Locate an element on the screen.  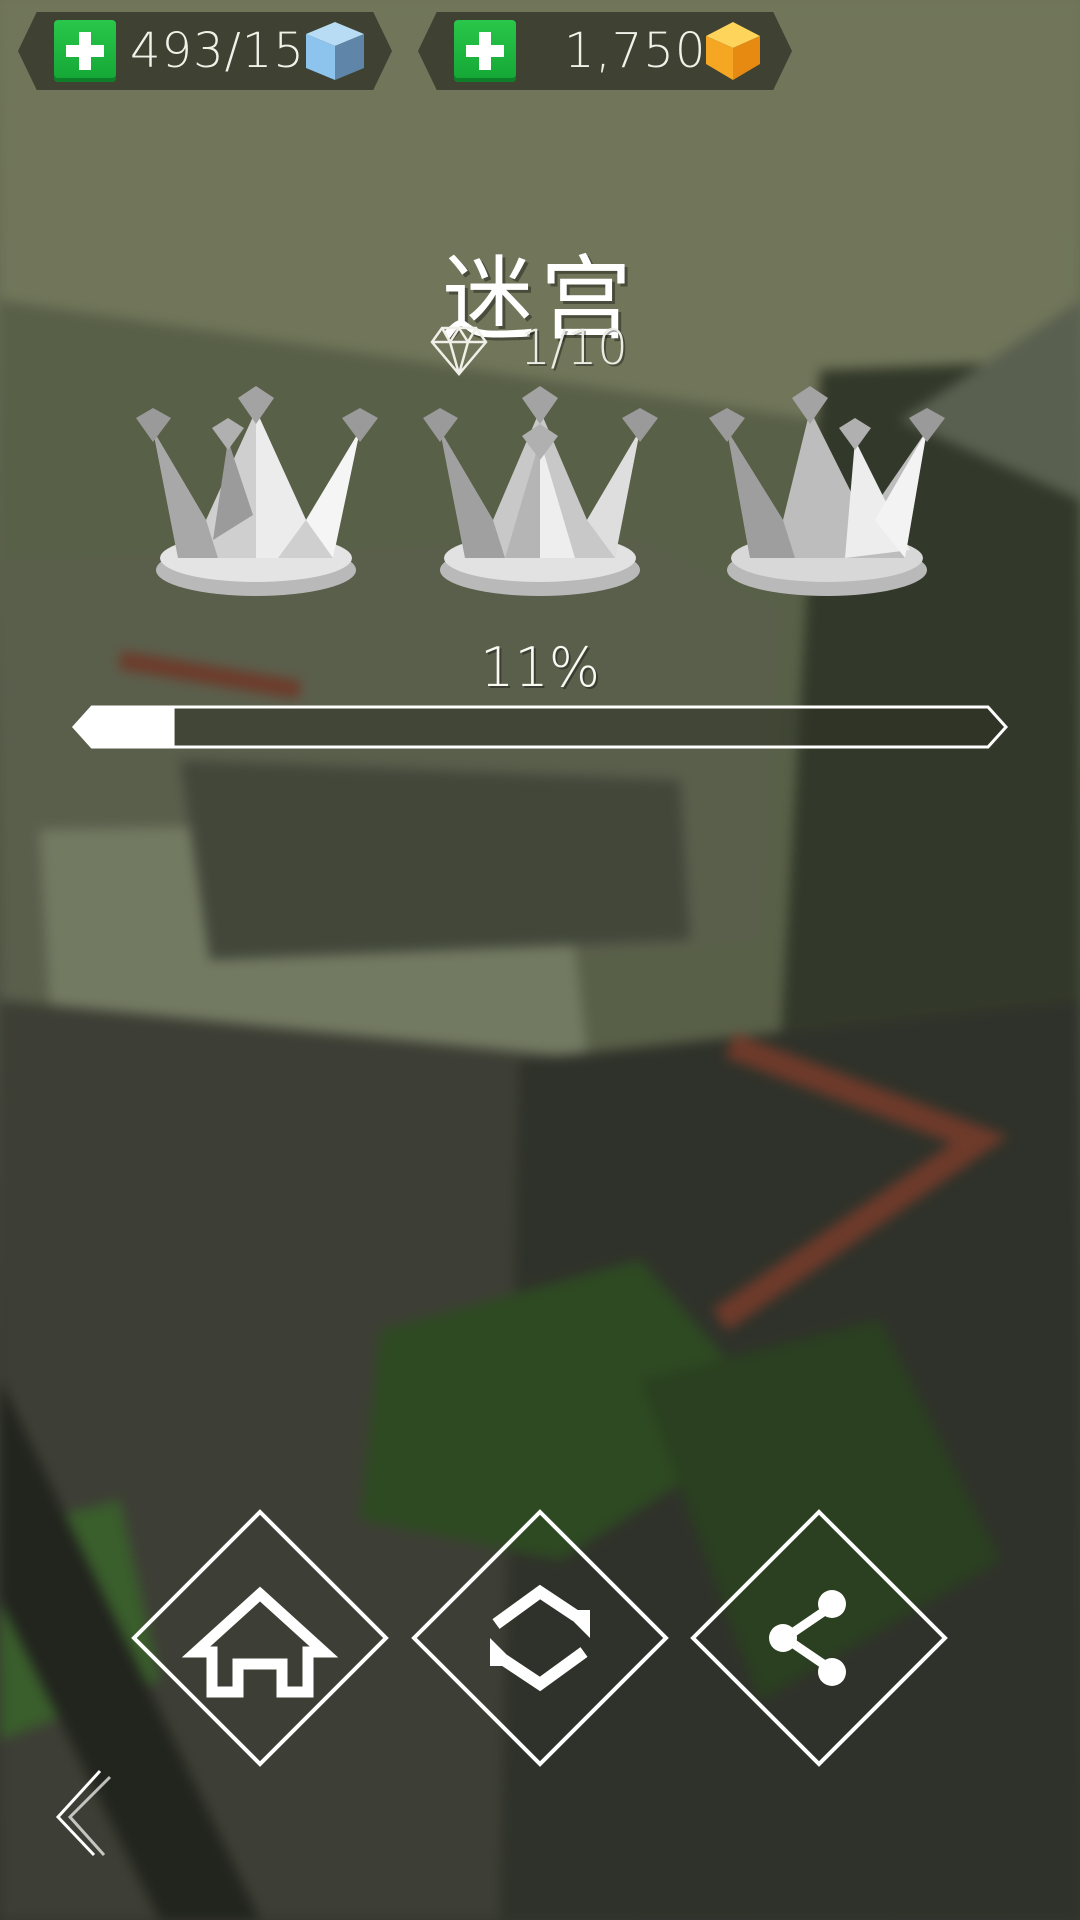
share-button is located at coordinates (819, 1638).